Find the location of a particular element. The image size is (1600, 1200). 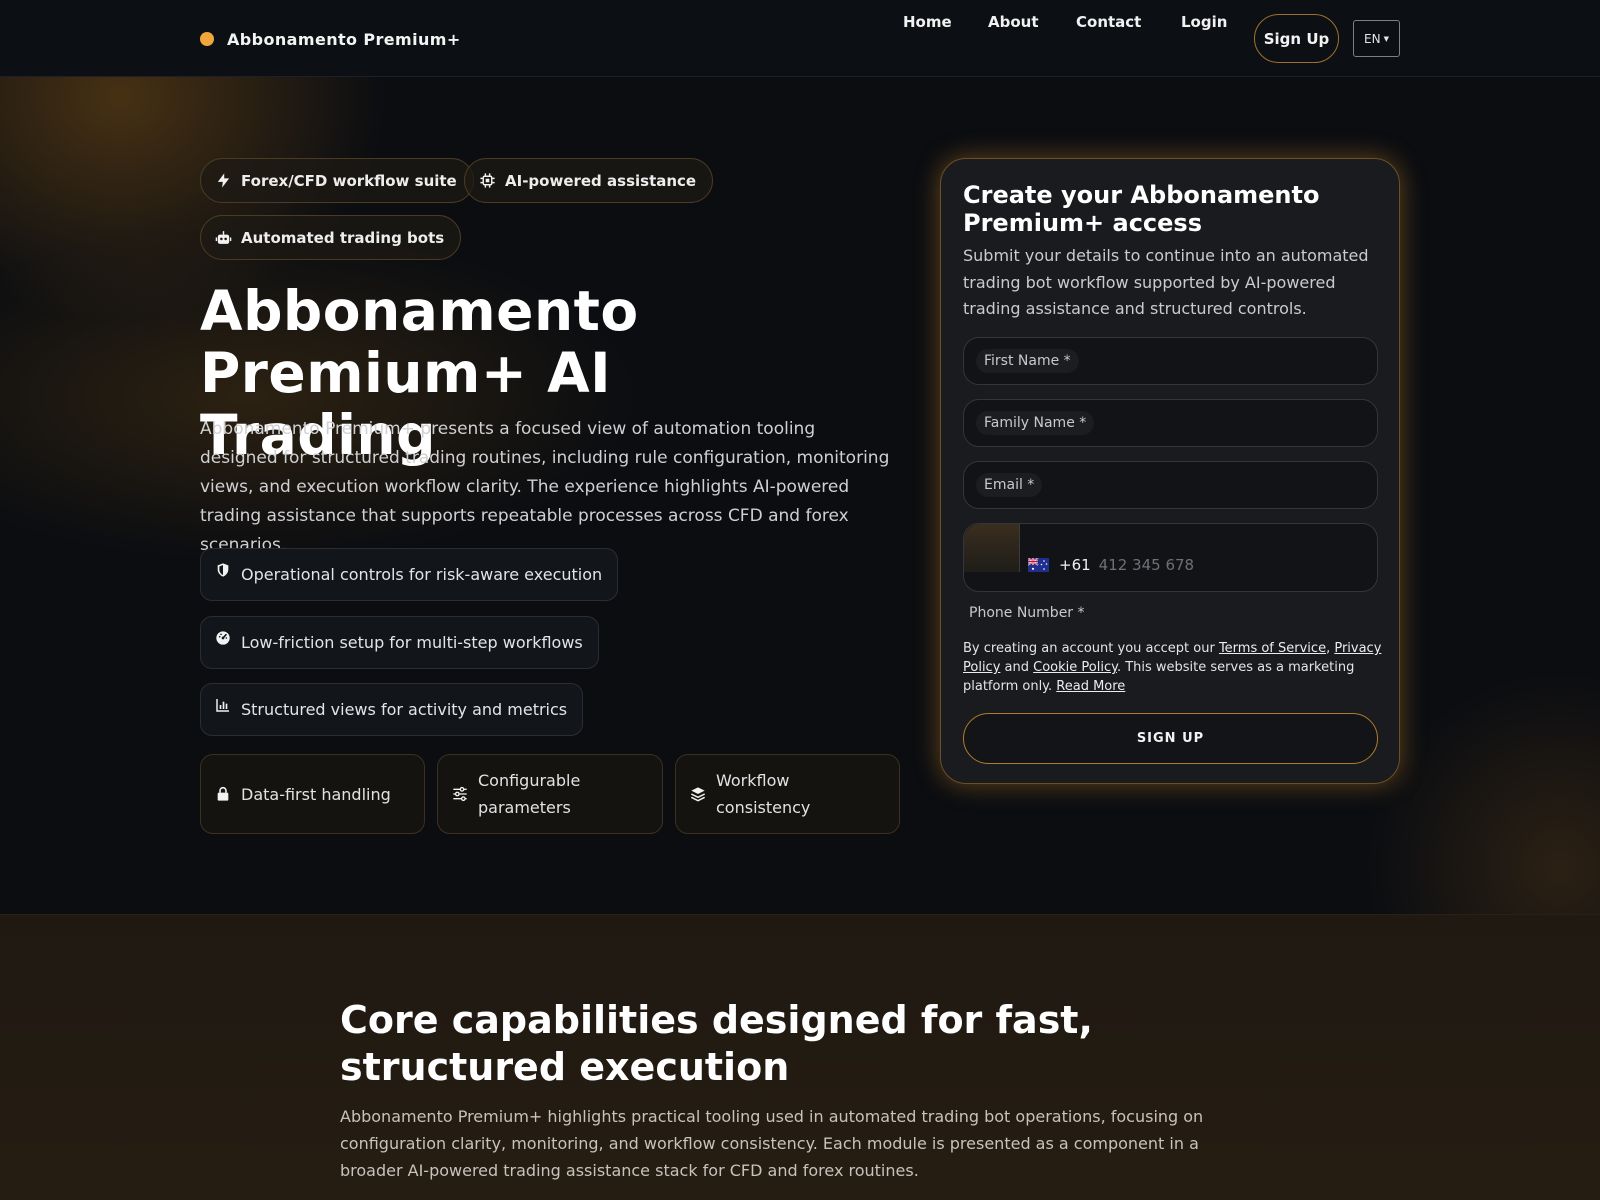

card-data-first-handling: Data-first handling is located at coordinates (312, 794).